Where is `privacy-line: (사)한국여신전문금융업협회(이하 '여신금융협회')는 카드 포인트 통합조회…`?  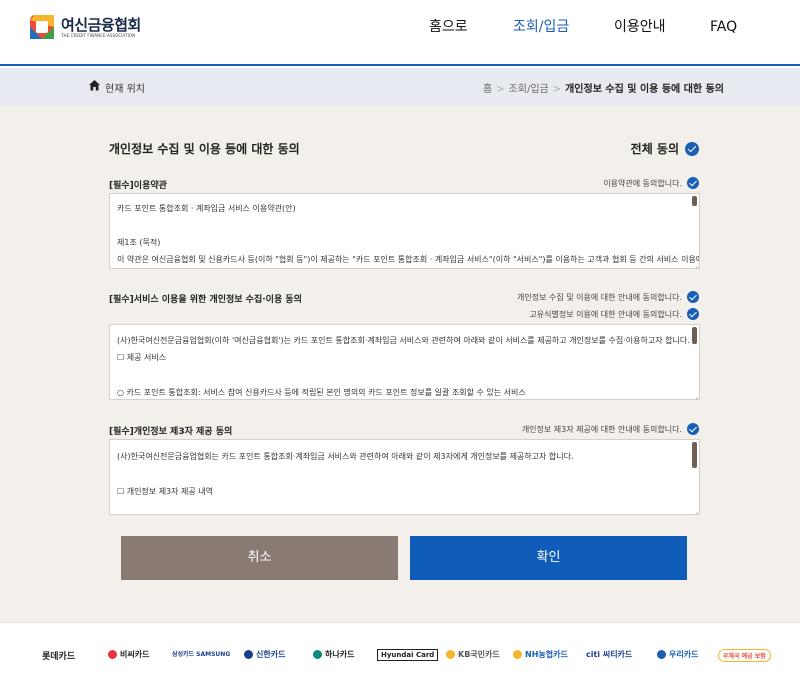
privacy-line: (사)한국여신전문금융업협회(이하 '여신금융협회')는 카드 포인트 통합조회… is located at coordinates (403, 340).